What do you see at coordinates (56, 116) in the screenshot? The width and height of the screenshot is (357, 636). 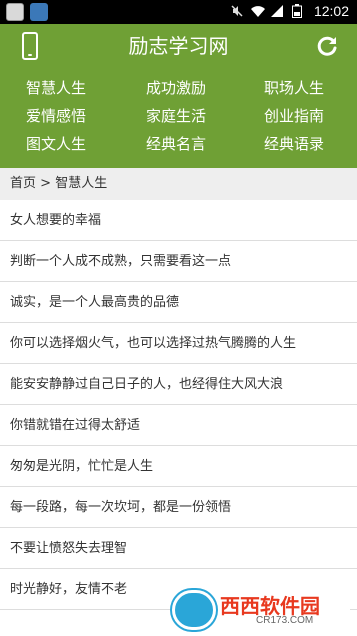 I see `category-link: 爱情感悟` at bounding box center [56, 116].